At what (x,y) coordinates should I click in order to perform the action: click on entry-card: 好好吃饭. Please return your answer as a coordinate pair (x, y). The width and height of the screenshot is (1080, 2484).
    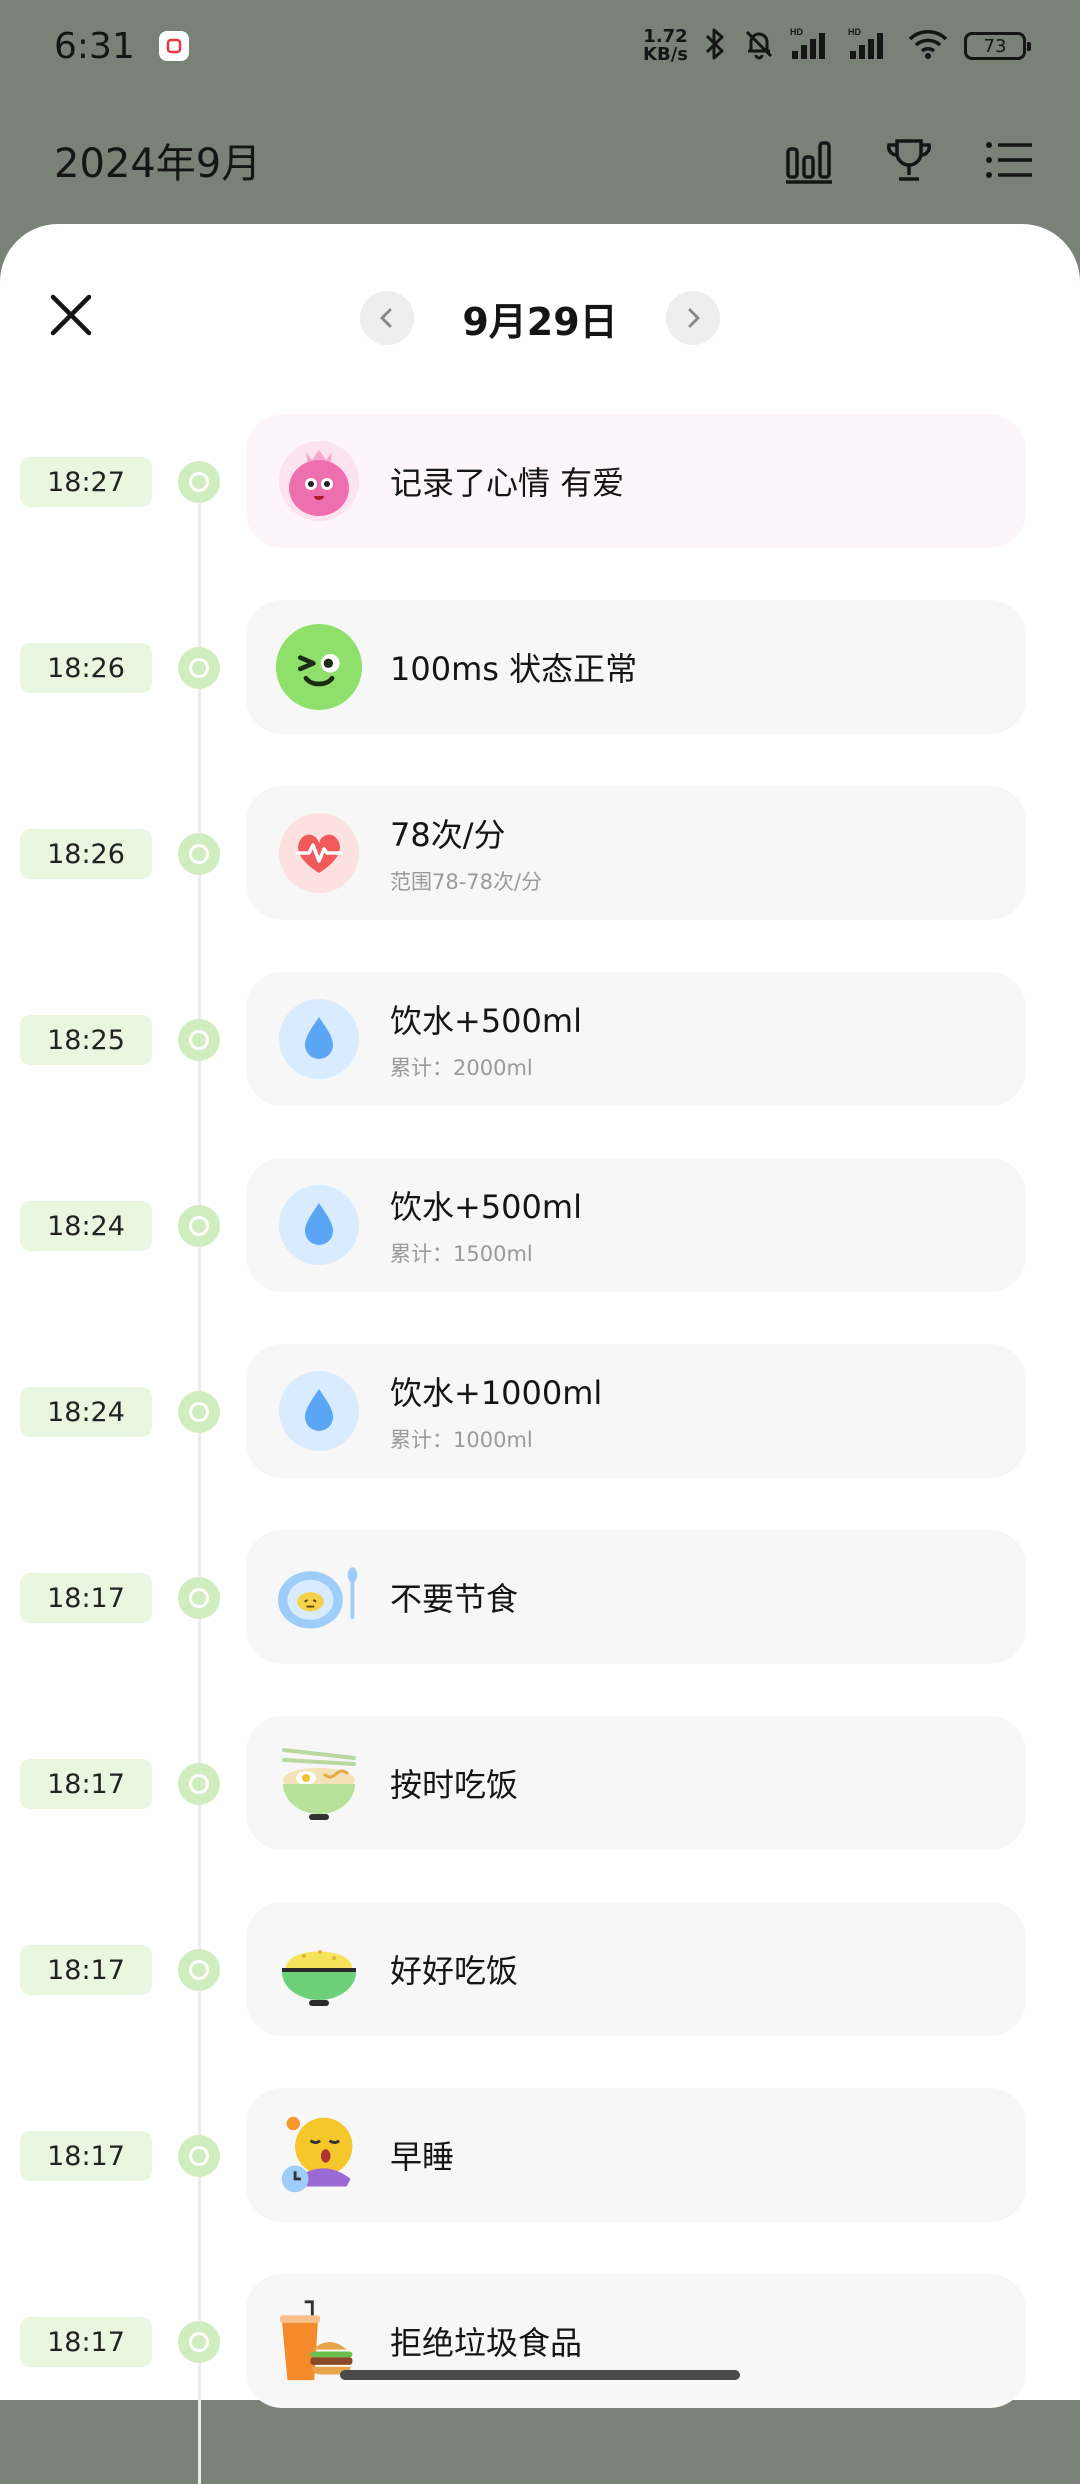
    Looking at the image, I should click on (636, 1969).